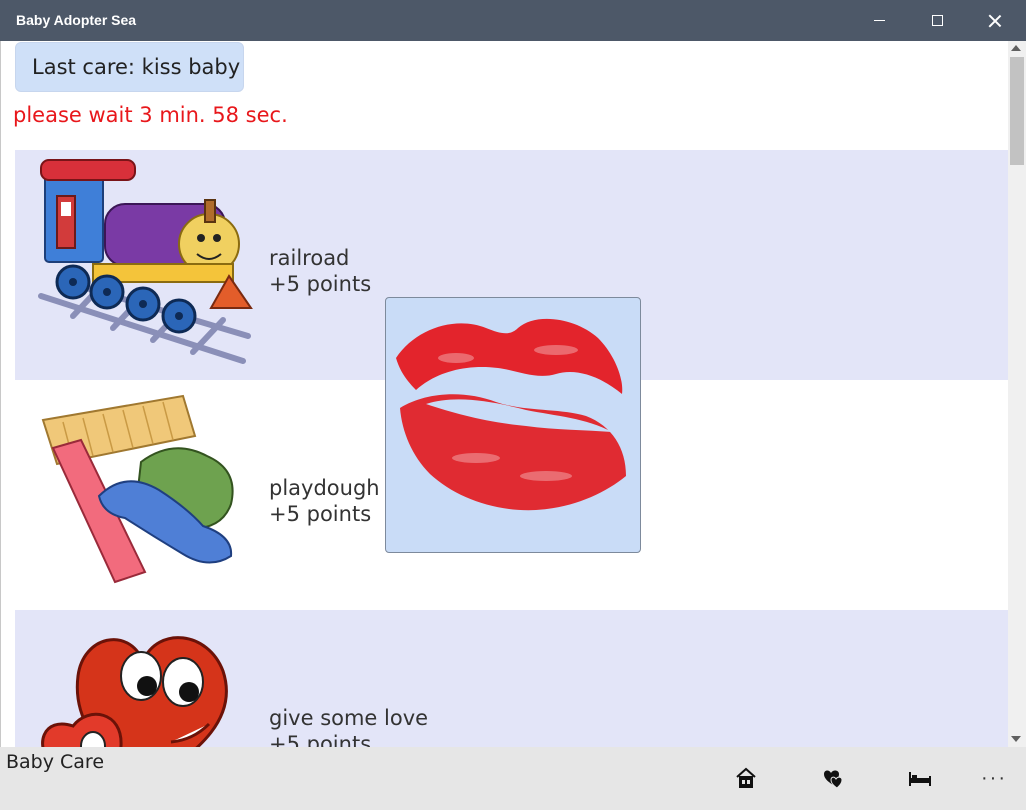 This screenshot has height=810, width=1026. I want to click on item-name: railroad, so click(309, 258).